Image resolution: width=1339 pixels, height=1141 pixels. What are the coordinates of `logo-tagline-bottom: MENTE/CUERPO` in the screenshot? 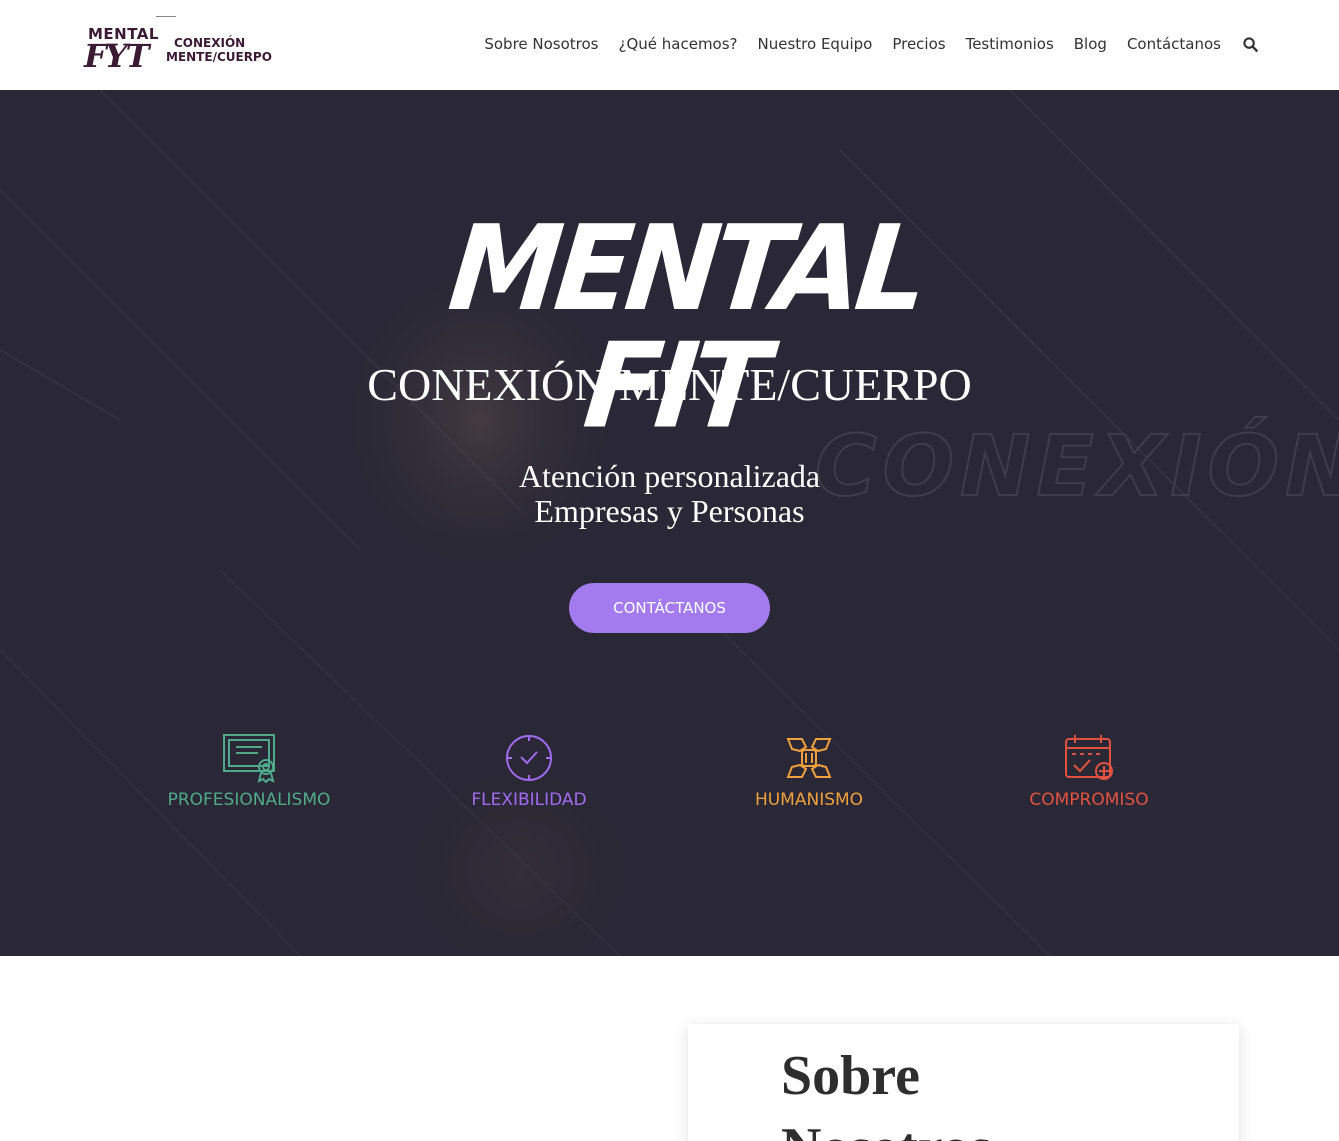 It's located at (219, 57).